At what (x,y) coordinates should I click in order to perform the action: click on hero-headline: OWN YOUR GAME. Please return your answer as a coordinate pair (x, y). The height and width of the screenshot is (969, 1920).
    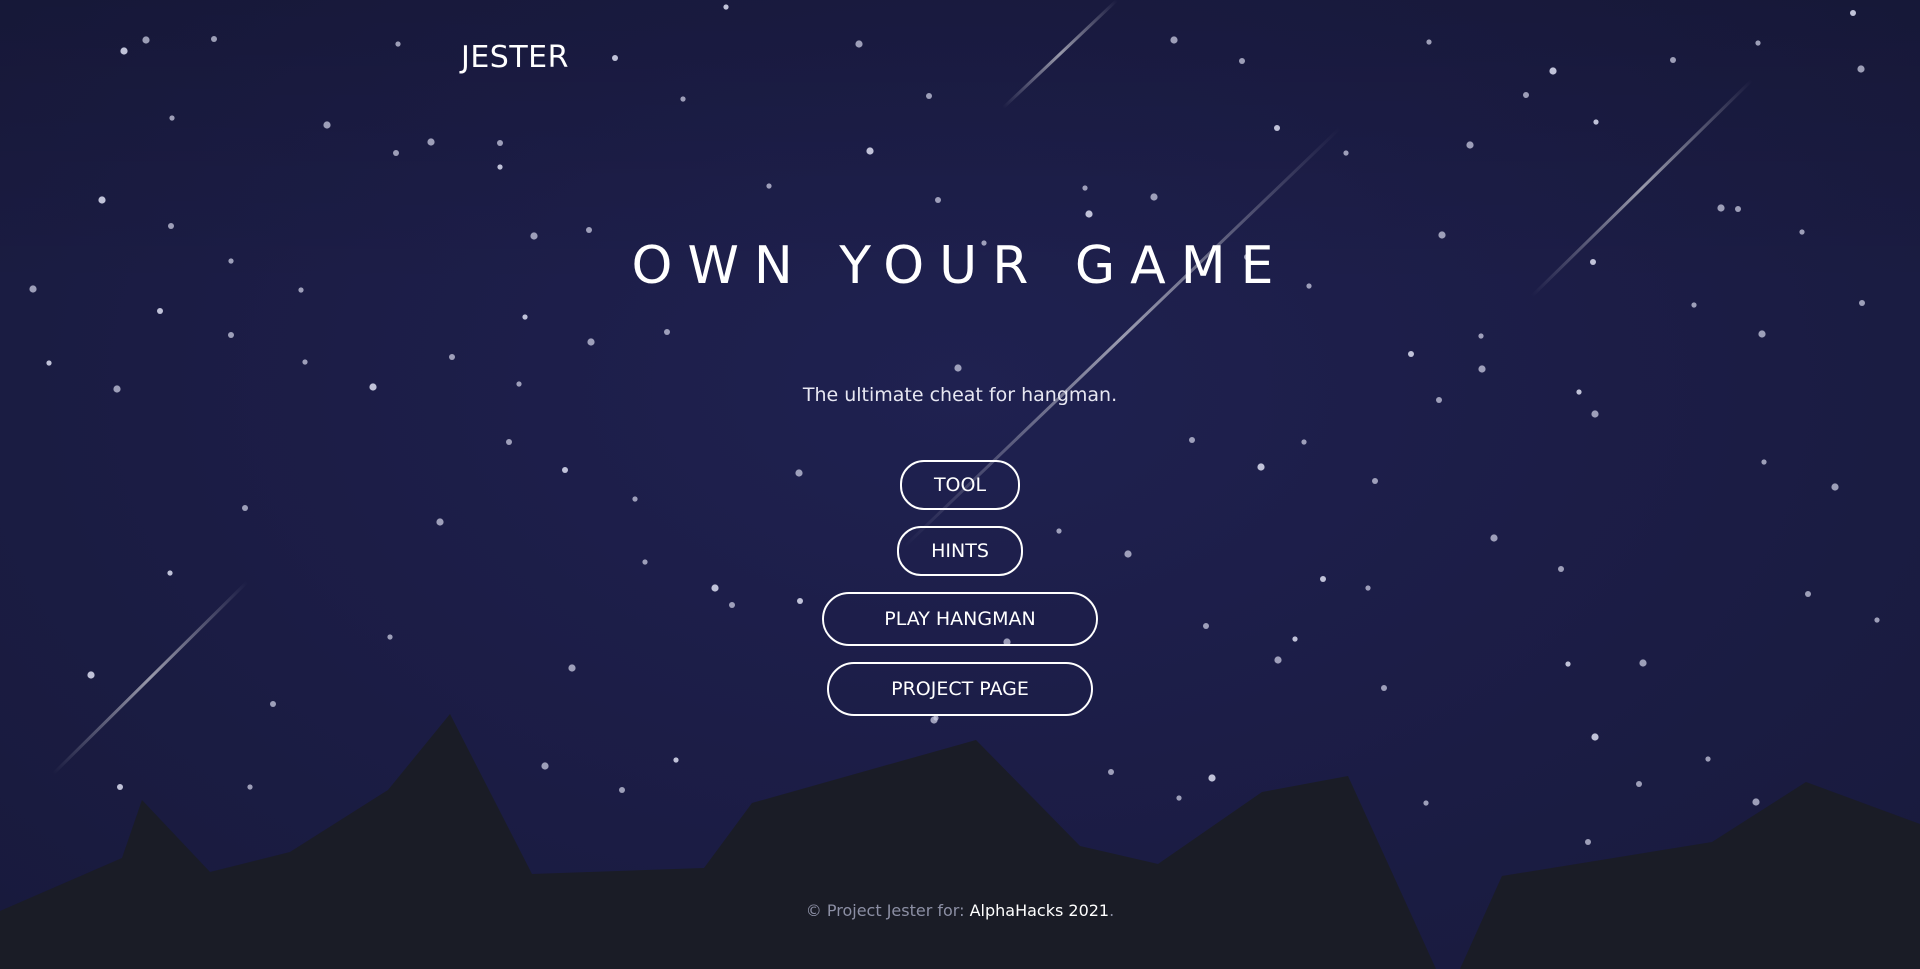
    Looking at the image, I should click on (960, 266).